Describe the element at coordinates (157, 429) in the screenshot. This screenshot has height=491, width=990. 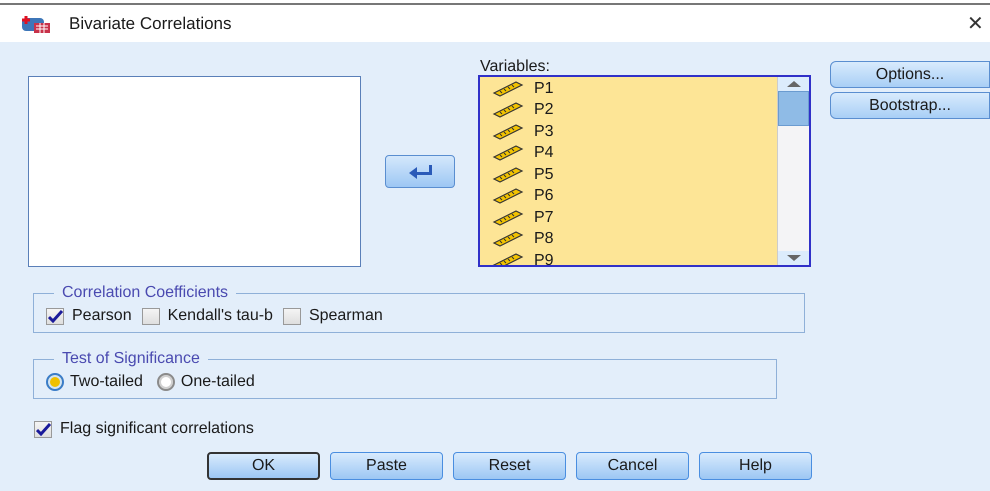
I see `checkbox-label: Flag significant correlations` at that location.